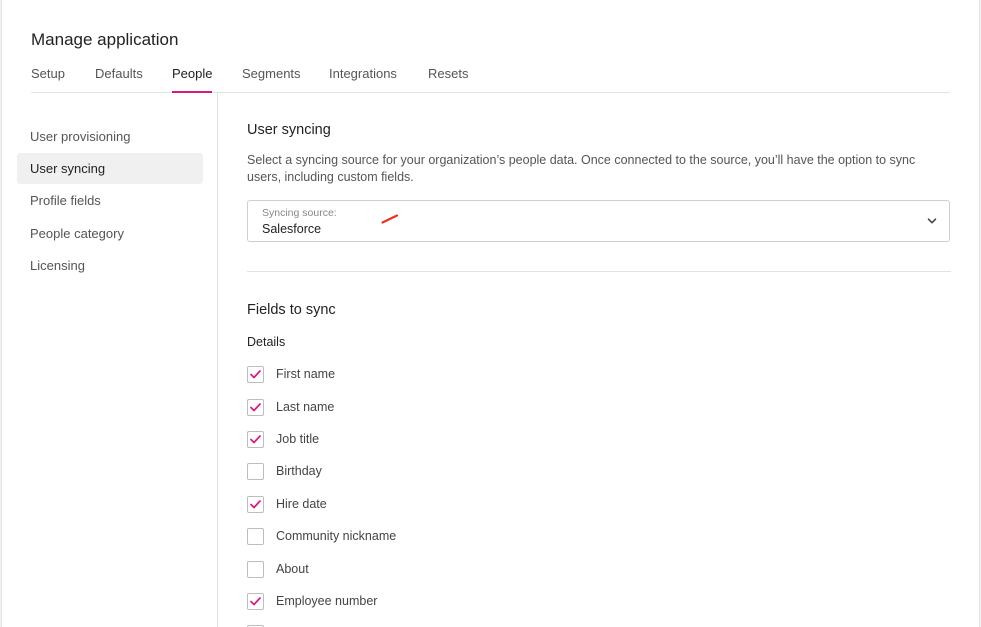  What do you see at coordinates (598, 221) in the screenshot?
I see `syncing-source-select: Syncing source: Salesforce` at bounding box center [598, 221].